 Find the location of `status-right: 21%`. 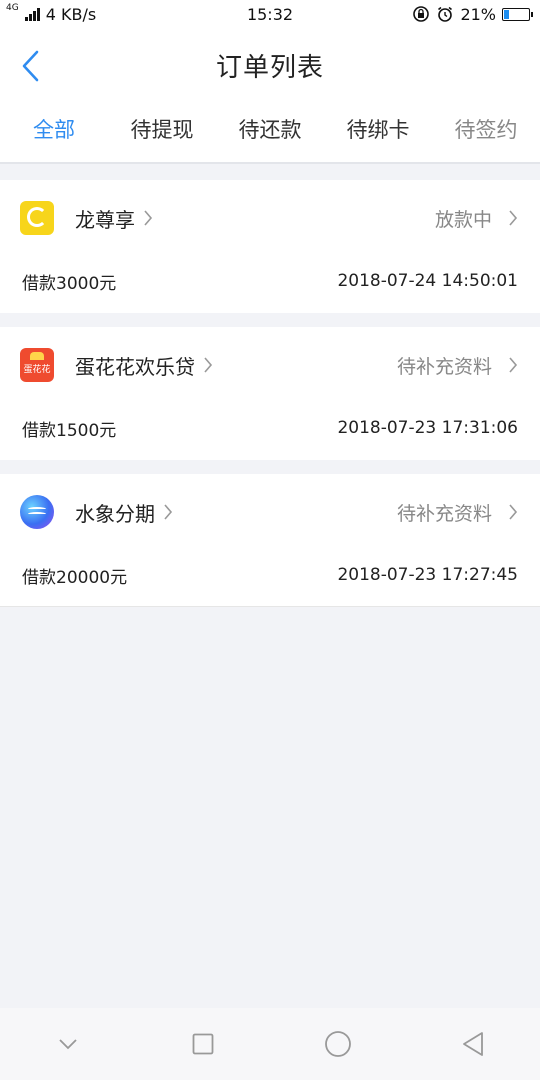

status-right: 21% is located at coordinates (472, 14).